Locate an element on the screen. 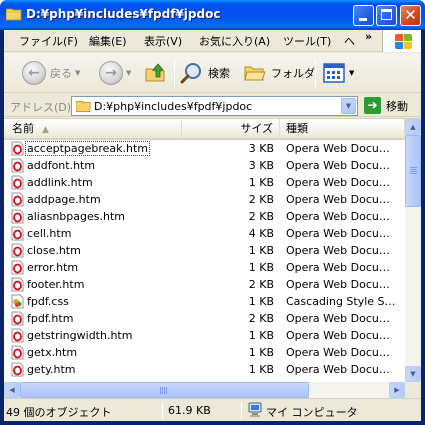 This screenshot has width=425, height=425. file-name: close.htm is located at coordinates (54, 250).